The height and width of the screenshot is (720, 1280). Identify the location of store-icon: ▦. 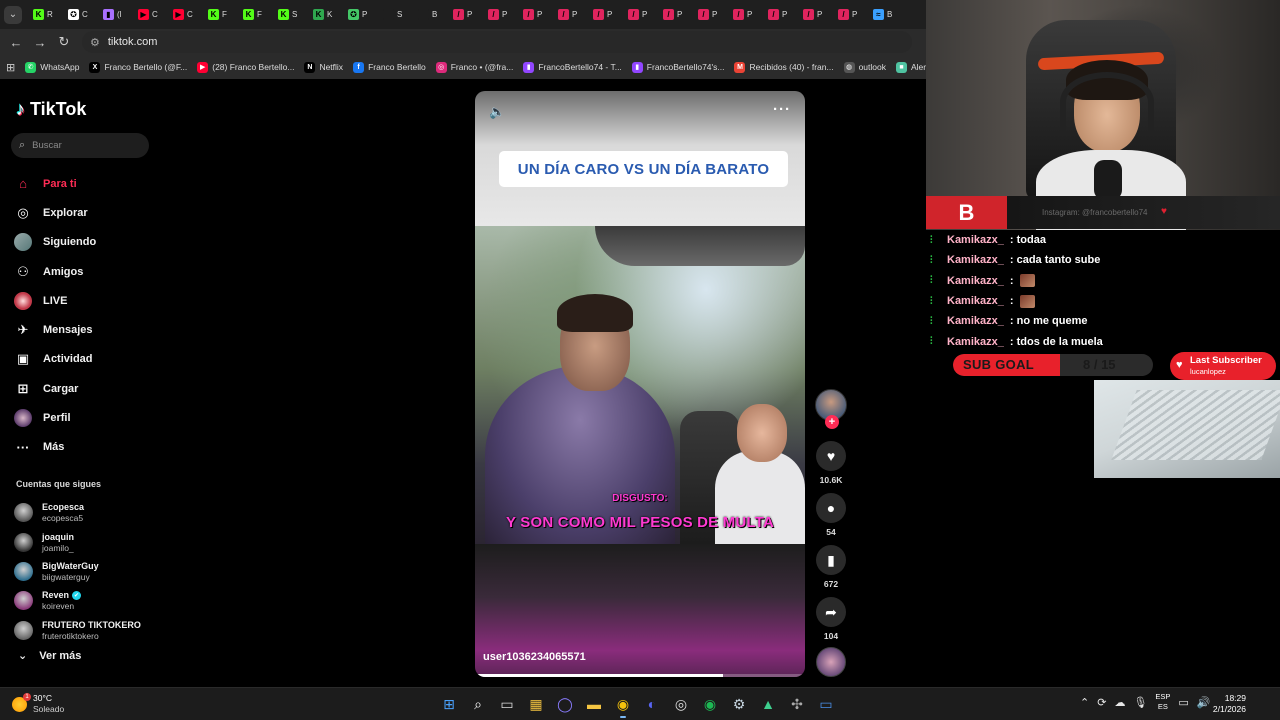
(536, 704).